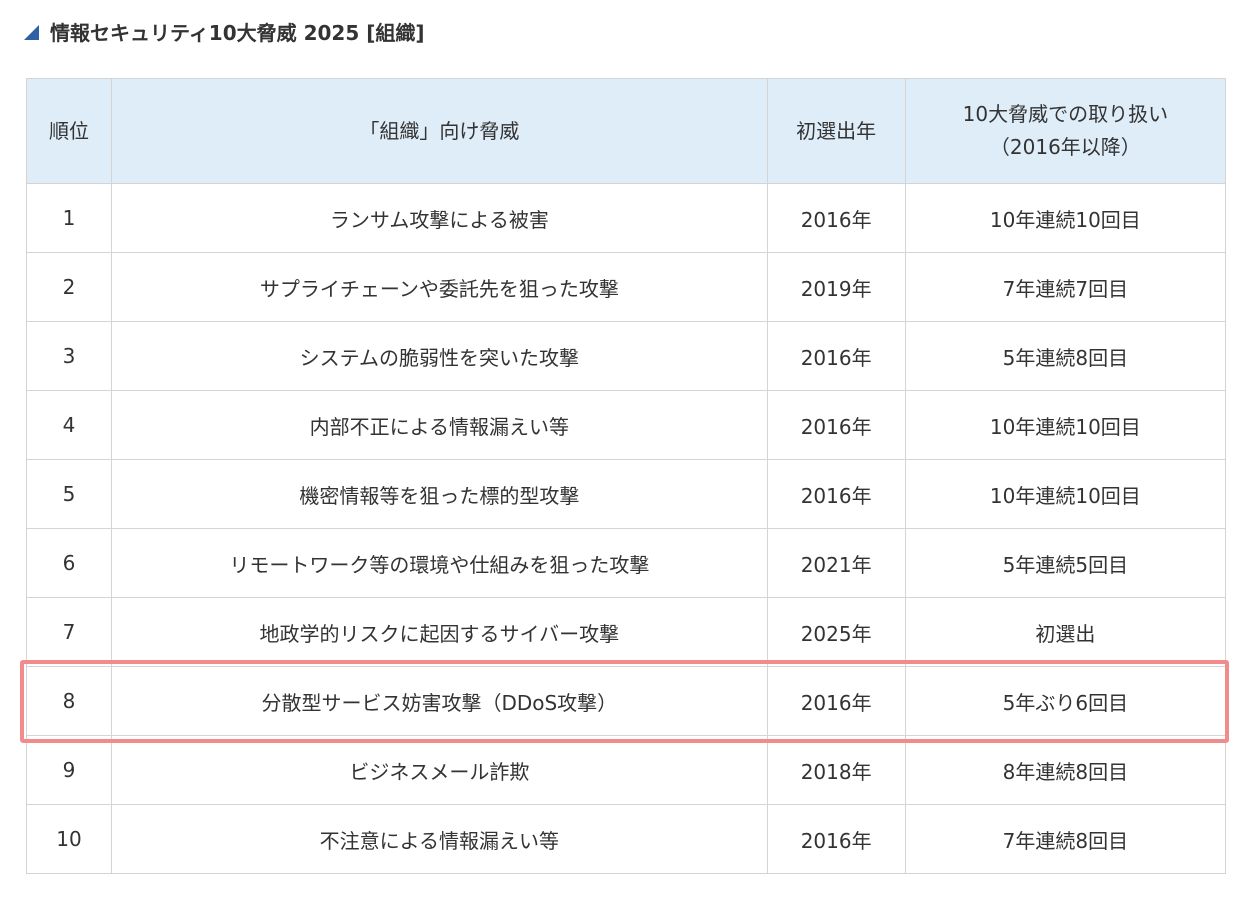  I want to click on cell-first-selected: 2019年, so click(836, 287).